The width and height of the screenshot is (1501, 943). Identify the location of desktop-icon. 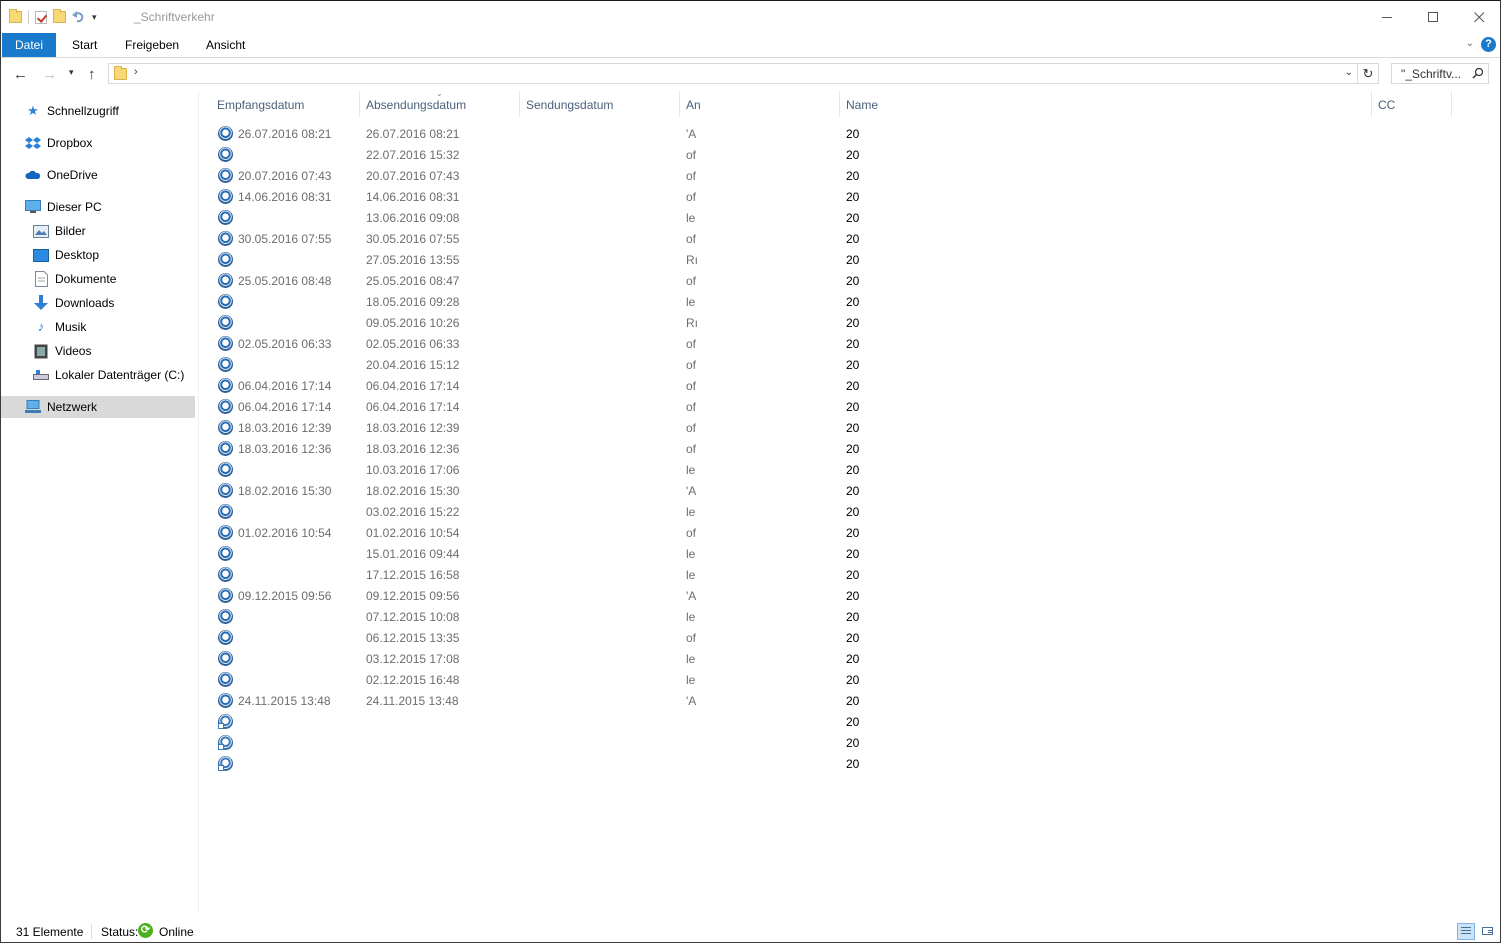
(41, 255).